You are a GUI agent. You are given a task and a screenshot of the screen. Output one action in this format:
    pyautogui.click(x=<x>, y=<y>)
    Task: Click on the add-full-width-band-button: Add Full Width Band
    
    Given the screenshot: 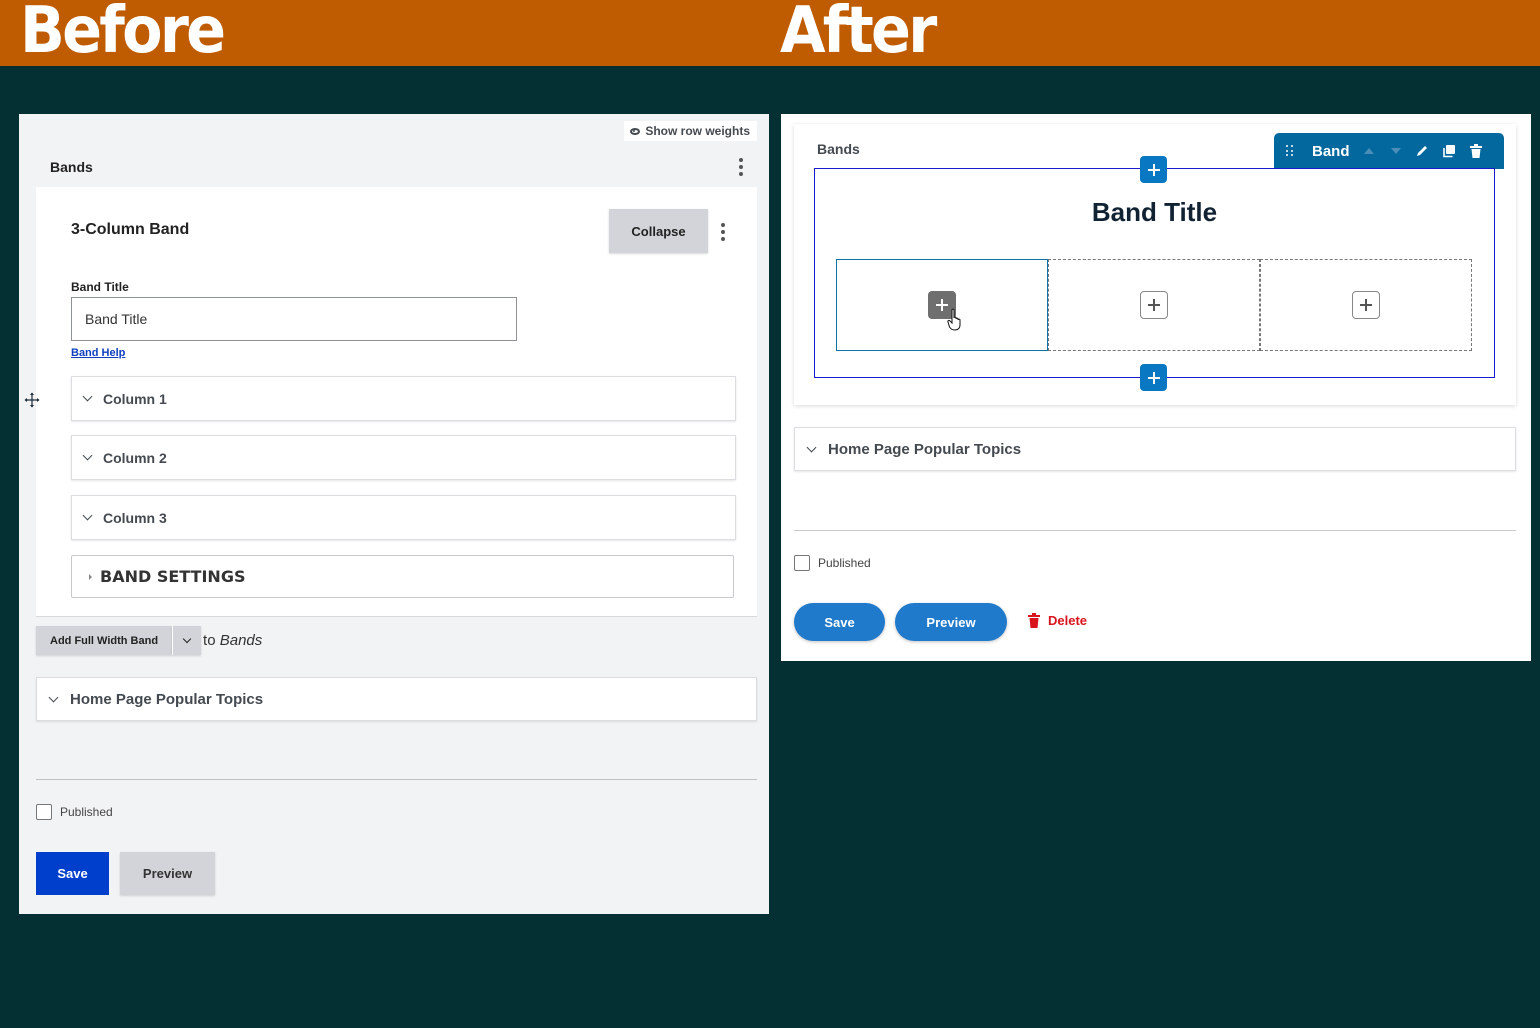 What is the action you would take?
    pyautogui.click(x=104, y=640)
    